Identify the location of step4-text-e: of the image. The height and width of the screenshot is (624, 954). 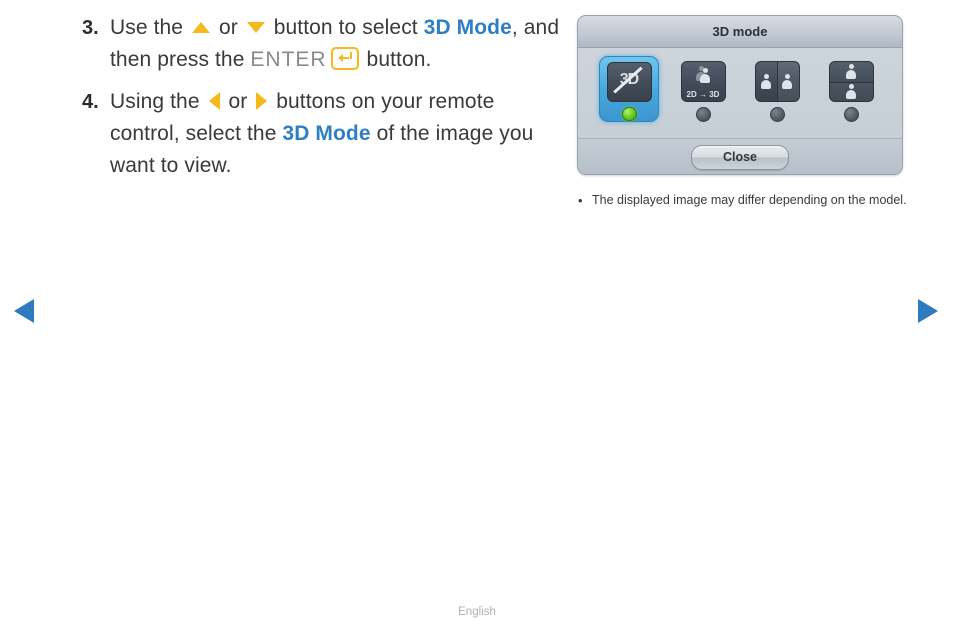
(432, 133).